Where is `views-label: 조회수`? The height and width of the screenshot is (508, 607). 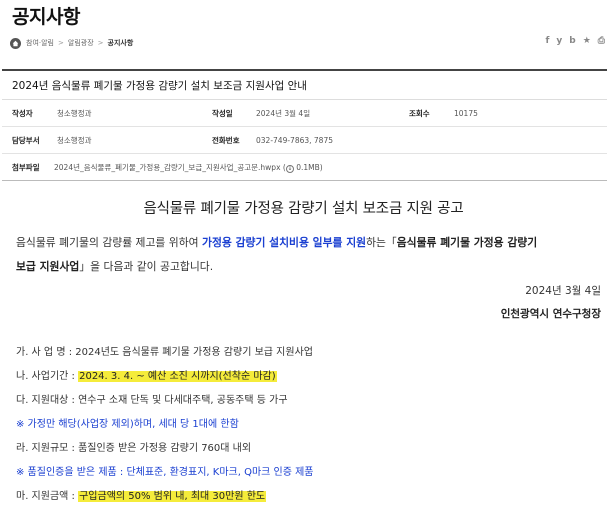 views-label: 조회수 is located at coordinates (419, 113).